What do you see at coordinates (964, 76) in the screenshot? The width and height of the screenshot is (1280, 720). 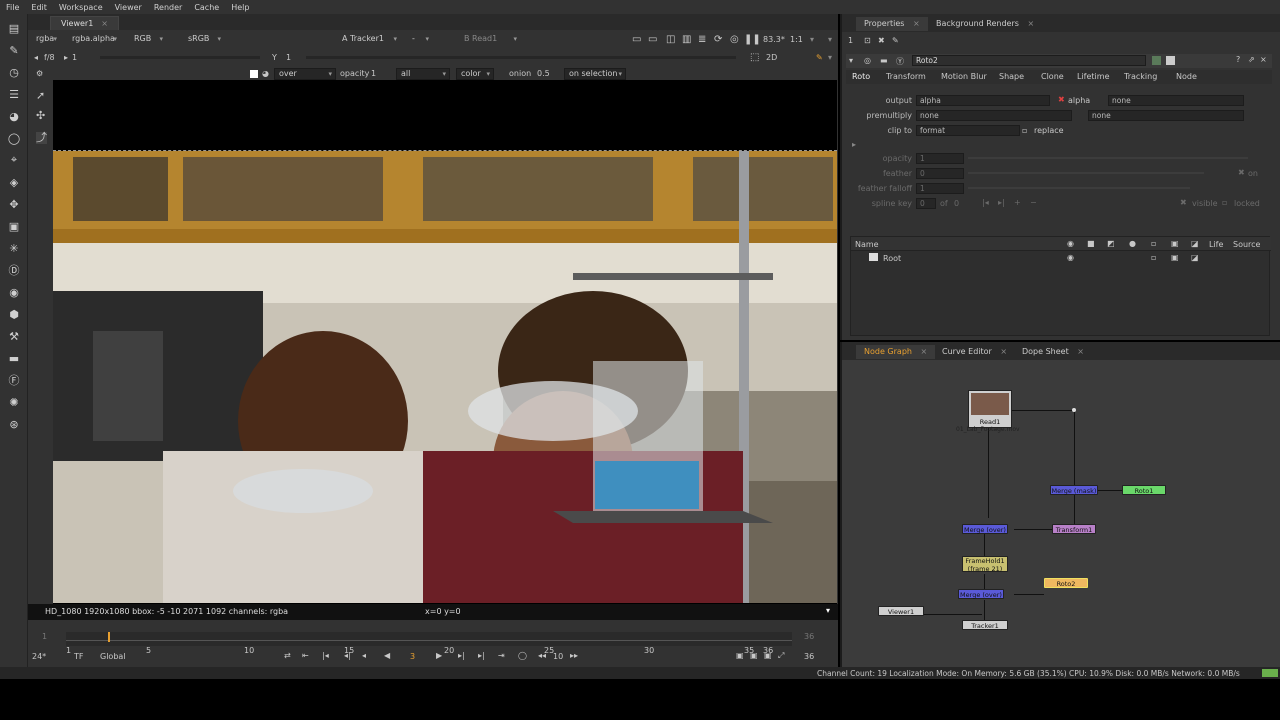 I see `subtab-motion-blur: Motion Blur` at bounding box center [964, 76].